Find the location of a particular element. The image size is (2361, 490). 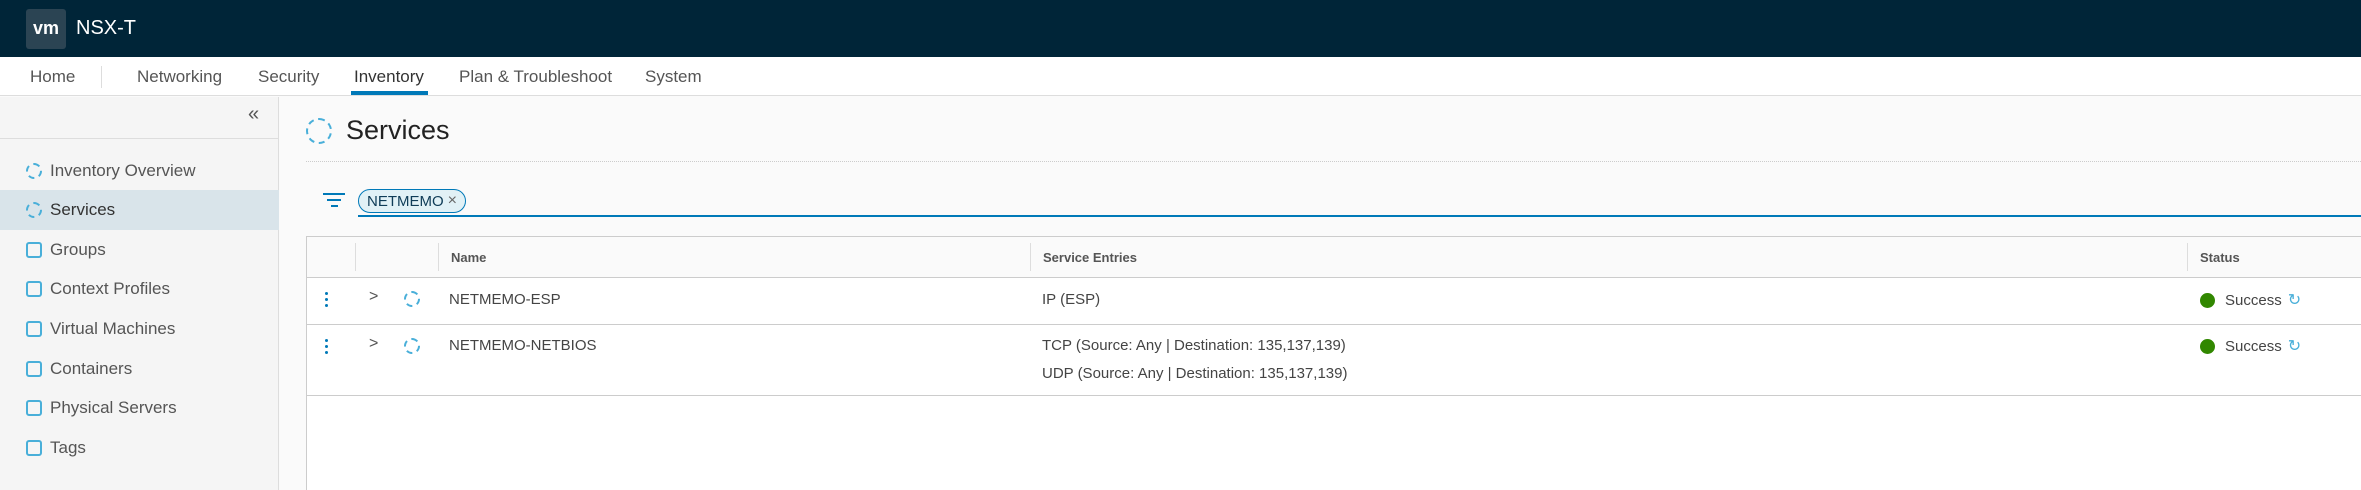

column-header-status: Status is located at coordinates (2220, 257).